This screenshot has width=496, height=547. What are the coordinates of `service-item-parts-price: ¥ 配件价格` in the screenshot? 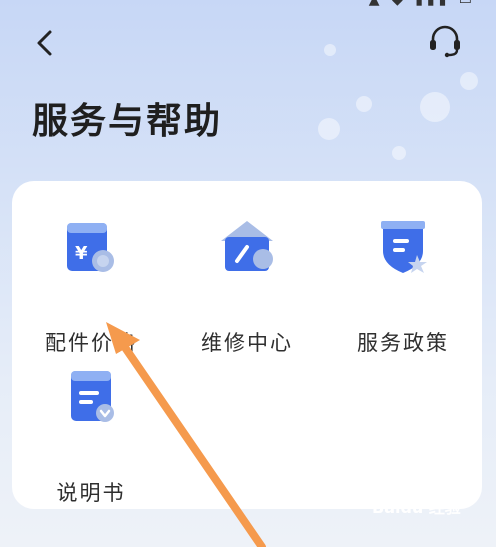 It's located at (91, 287).